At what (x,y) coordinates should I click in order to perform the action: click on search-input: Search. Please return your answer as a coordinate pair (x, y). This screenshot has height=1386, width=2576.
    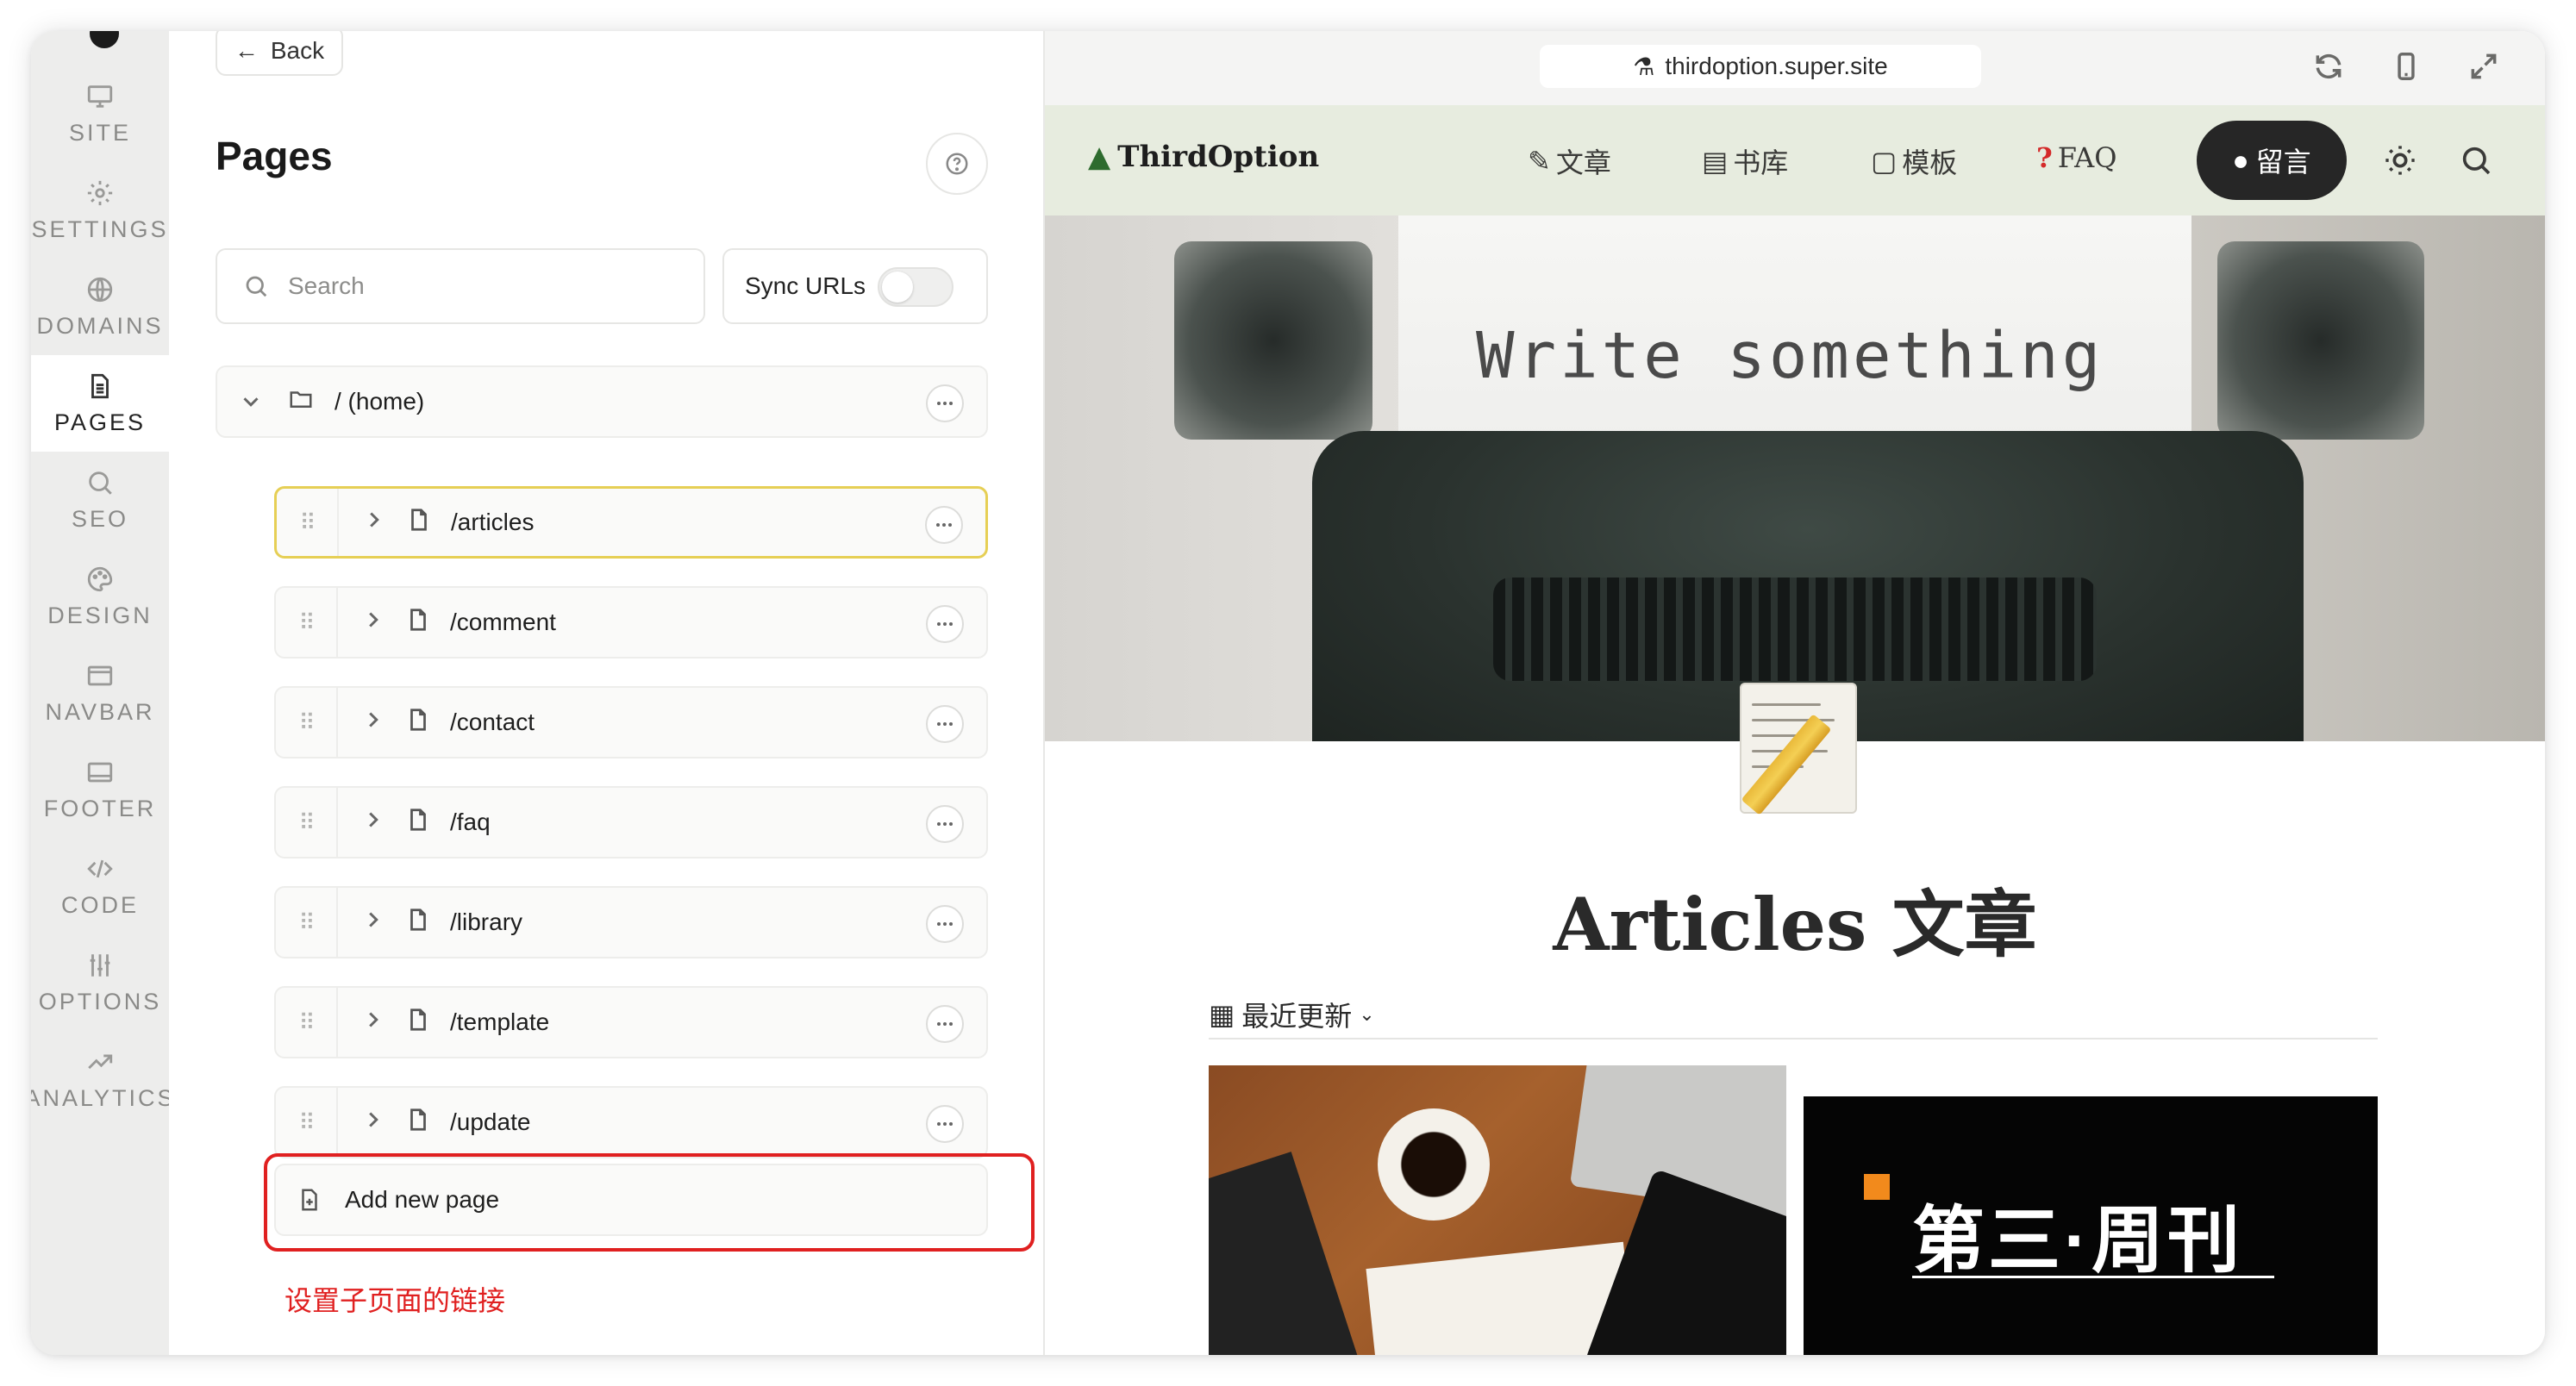
    Looking at the image, I should click on (460, 286).